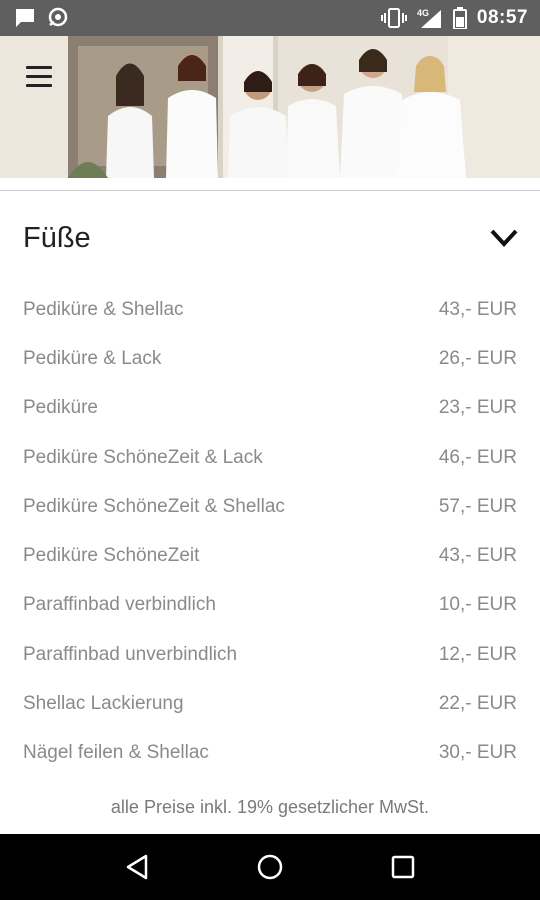 This screenshot has height=900, width=540. I want to click on menu-button, so click(40, 76).